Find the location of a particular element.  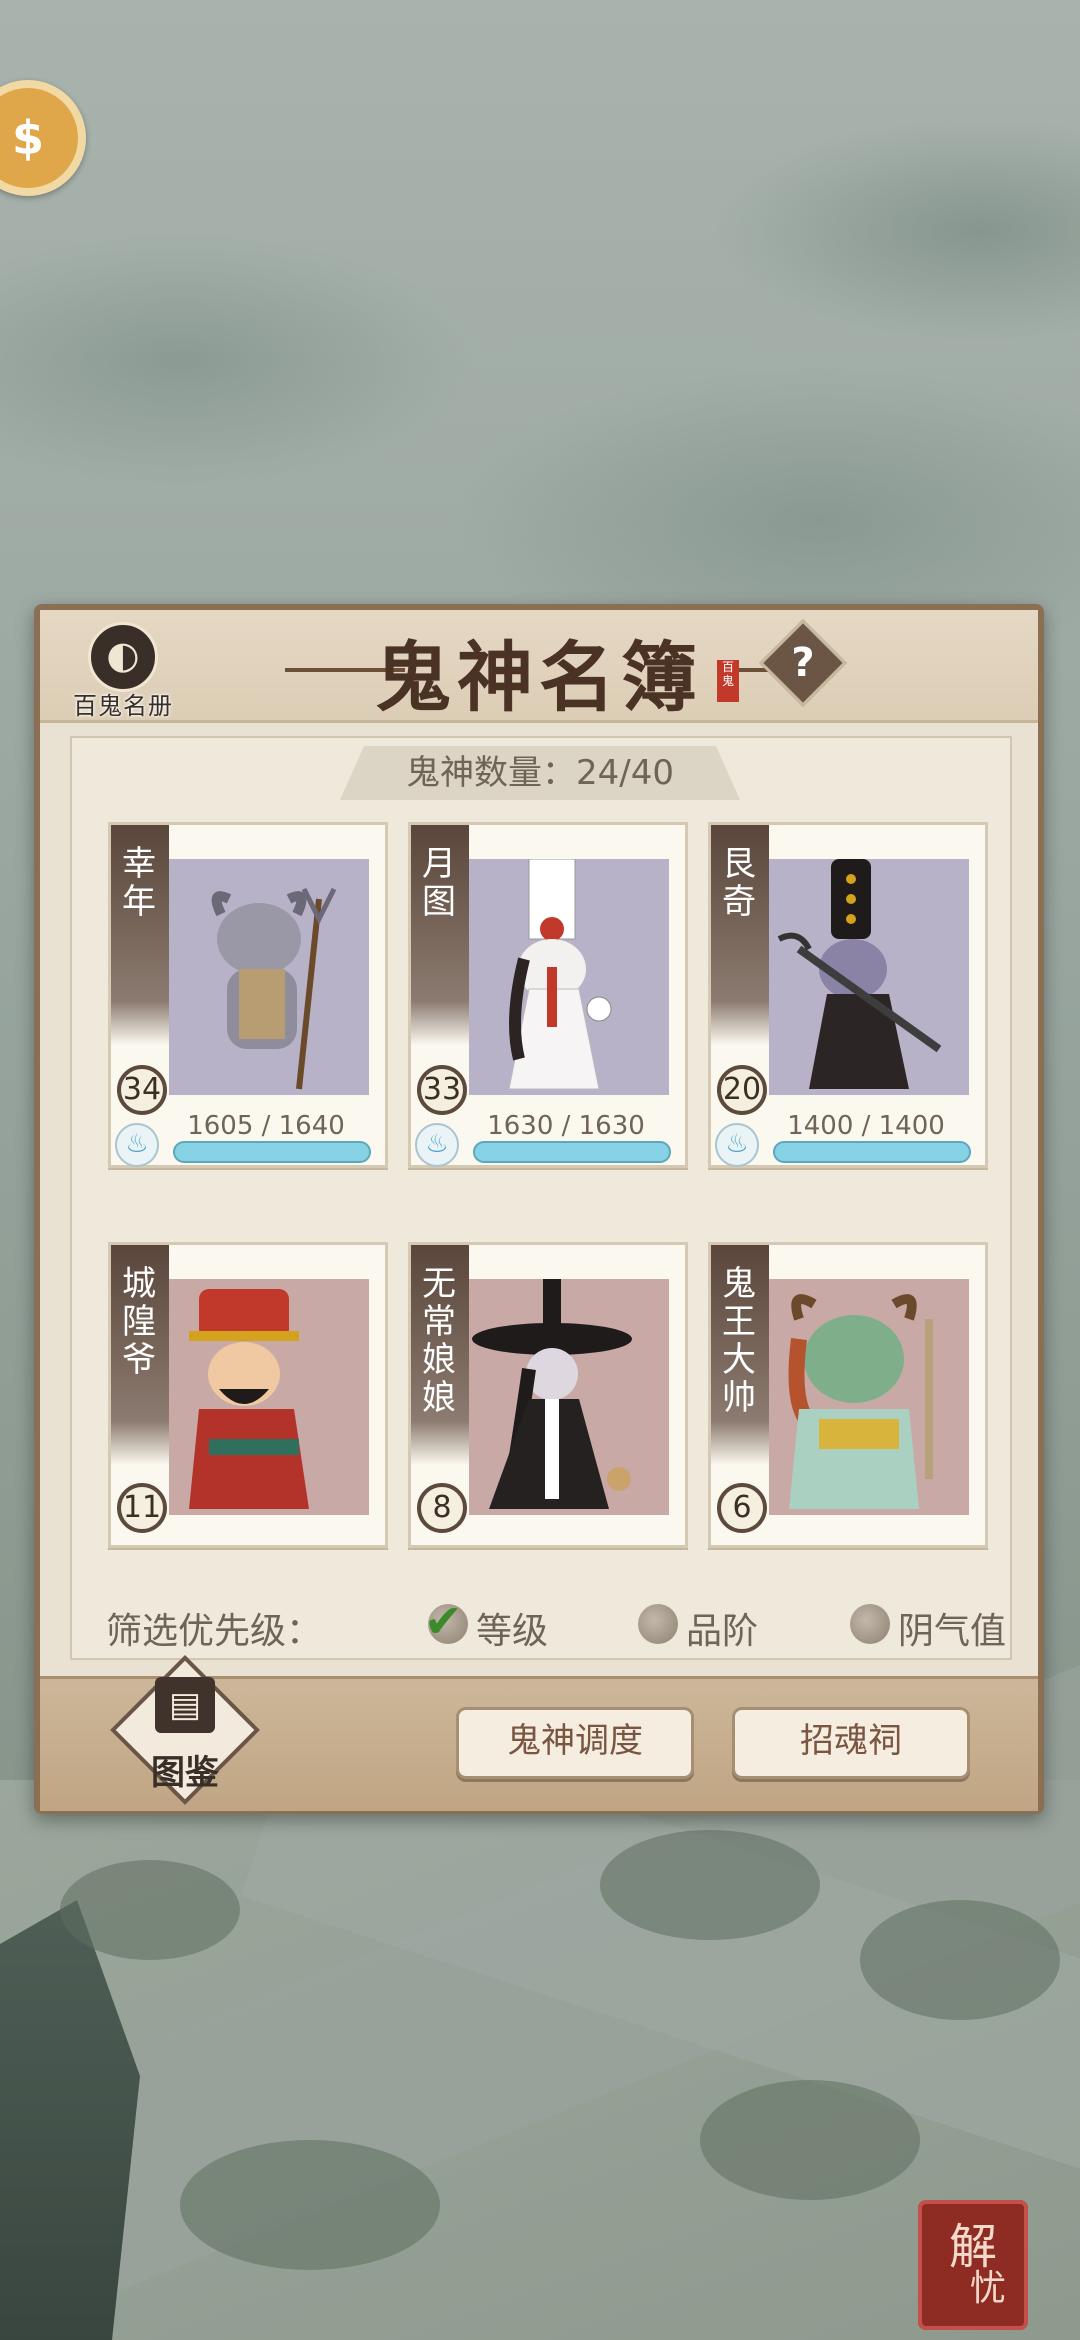

scroll-icon: ▤ is located at coordinates (185, 1705).